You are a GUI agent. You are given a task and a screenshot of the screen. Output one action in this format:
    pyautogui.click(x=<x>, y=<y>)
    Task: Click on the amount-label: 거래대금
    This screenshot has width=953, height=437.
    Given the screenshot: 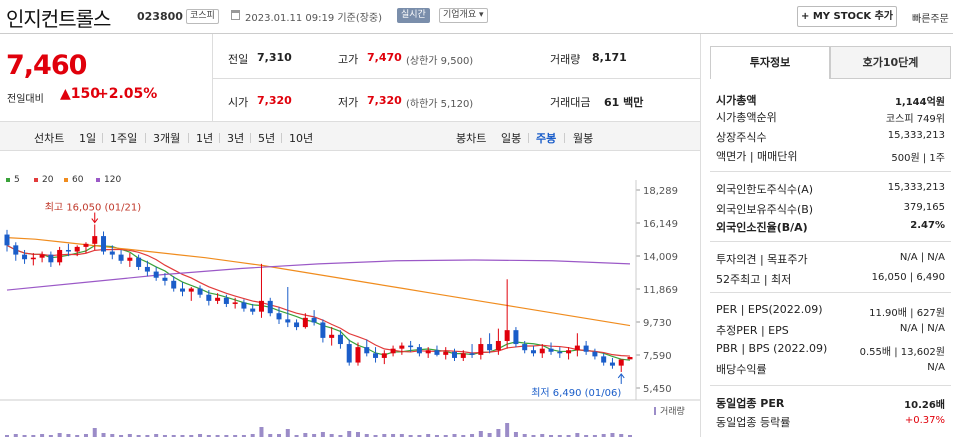 What is the action you would take?
    pyautogui.click(x=570, y=102)
    